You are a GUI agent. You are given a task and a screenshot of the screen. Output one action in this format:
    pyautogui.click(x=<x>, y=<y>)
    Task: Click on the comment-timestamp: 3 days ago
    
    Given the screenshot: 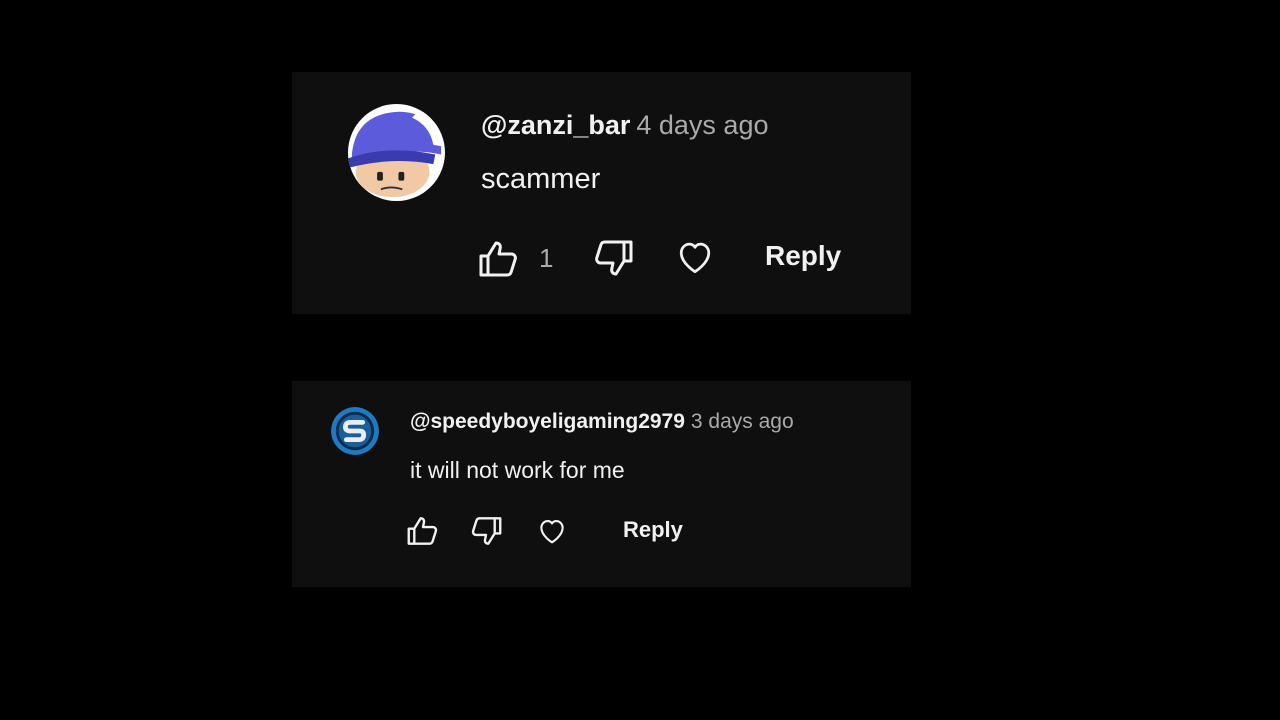 What is the action you would take?
    pyautogui.click(x=742, y=421)
    